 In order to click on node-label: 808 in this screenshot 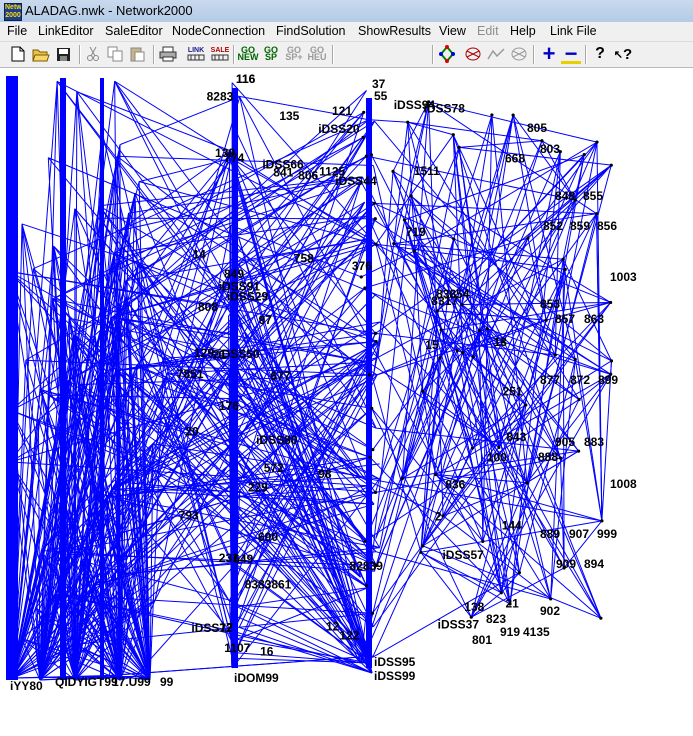, I will do `click(208, 307)`.